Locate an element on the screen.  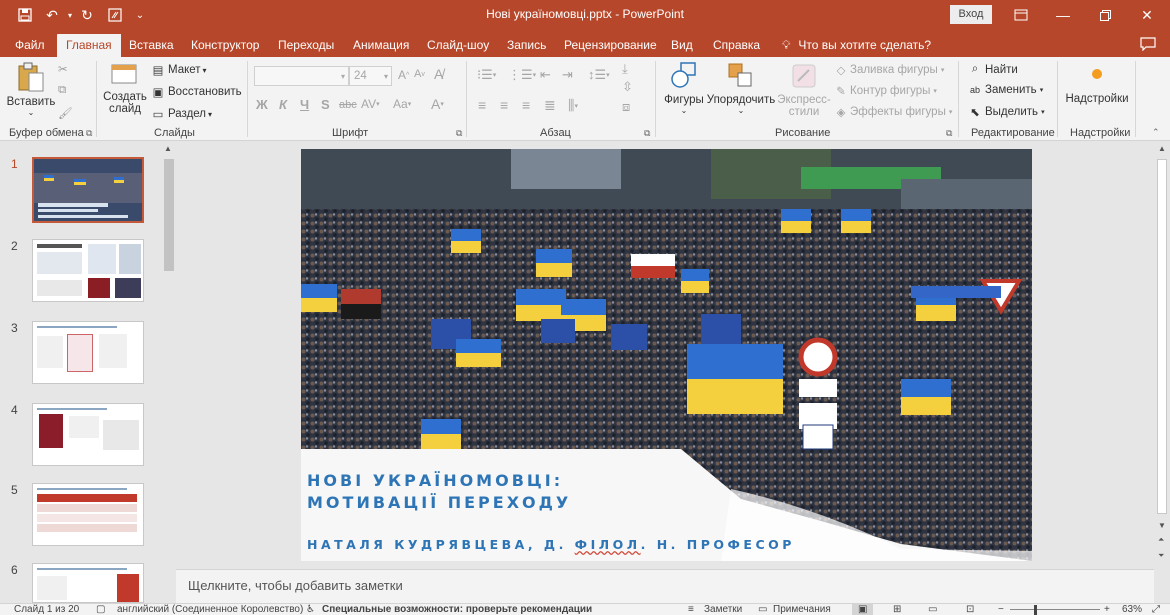
tab-file: Файл is located at coordinates (30, 45).